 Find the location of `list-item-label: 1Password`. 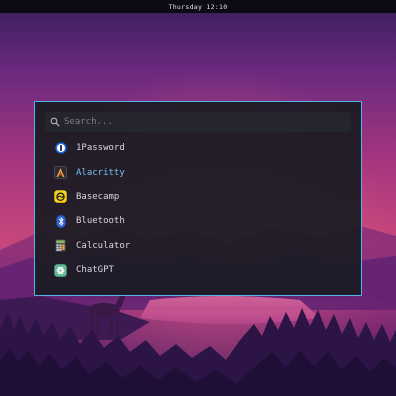

list-item-label: 1Password is located at coordinates (100, 148).